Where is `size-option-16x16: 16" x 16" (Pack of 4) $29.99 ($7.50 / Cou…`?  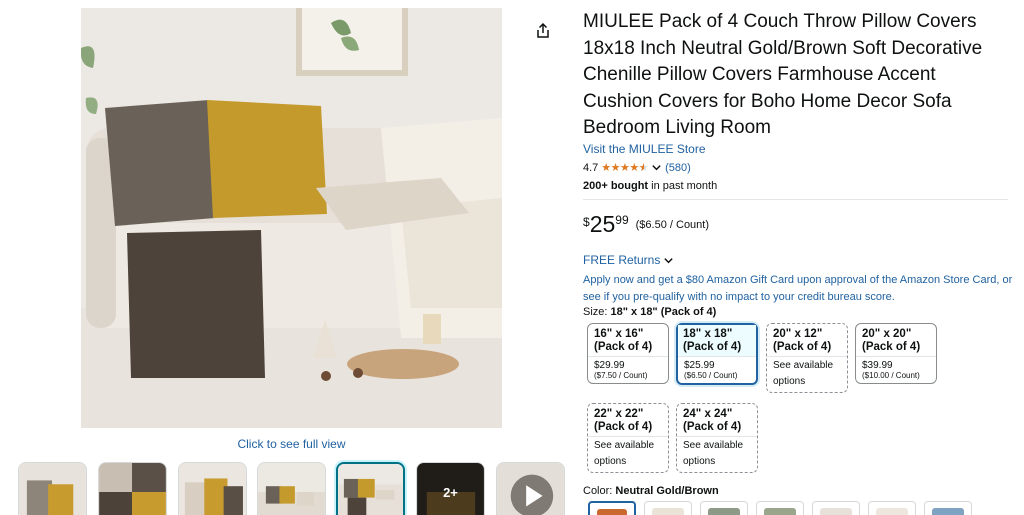
size-option-16x16: 16" x 16" (Pack of 4) $29.99 ($7.50 / Cou… is located at coordinates (628, 353).